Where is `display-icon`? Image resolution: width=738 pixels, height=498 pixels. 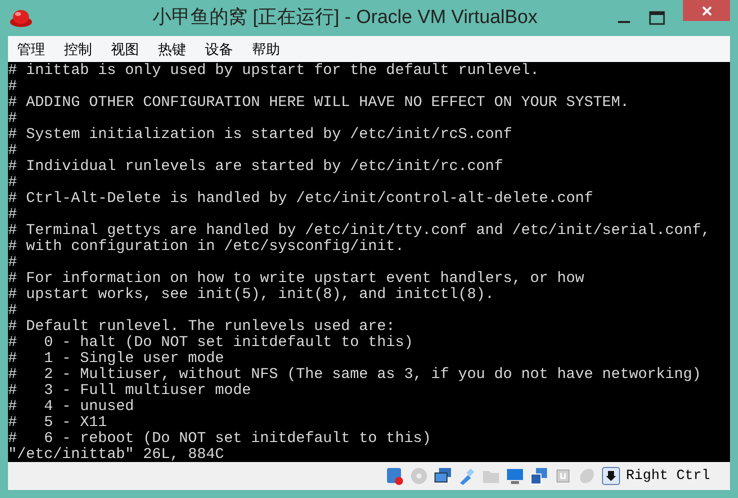
display-icon is located at coordinates (515, 476).